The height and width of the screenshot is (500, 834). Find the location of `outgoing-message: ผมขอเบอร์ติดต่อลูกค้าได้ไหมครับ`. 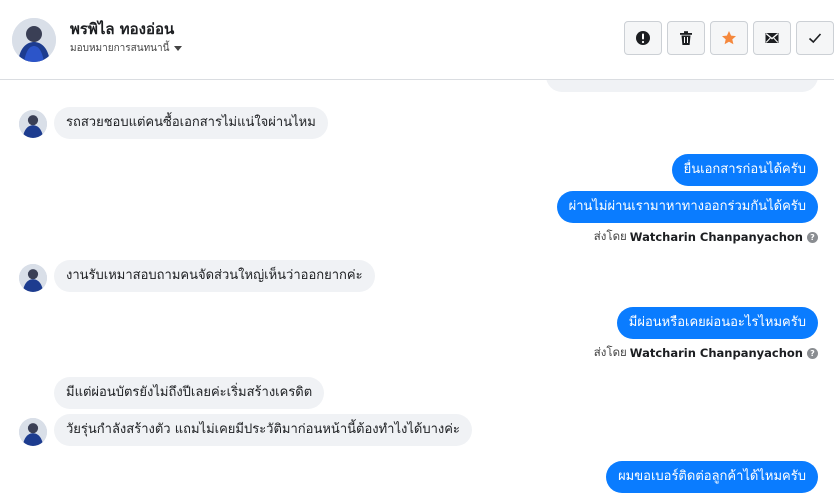

outgoing-message: ผมขอเบอร์ติดต่อลูกค้าได้ไหมครับ is located at coordinates (712, 477).